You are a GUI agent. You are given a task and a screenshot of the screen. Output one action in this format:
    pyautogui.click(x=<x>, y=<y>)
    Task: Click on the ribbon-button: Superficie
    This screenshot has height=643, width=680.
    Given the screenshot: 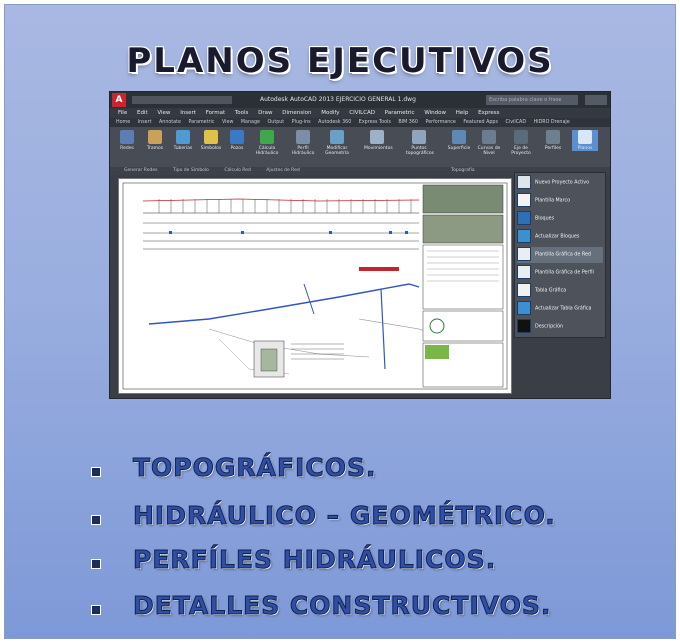 What is the action you would take?
    pyautogui.click(x=459, y=140)
    